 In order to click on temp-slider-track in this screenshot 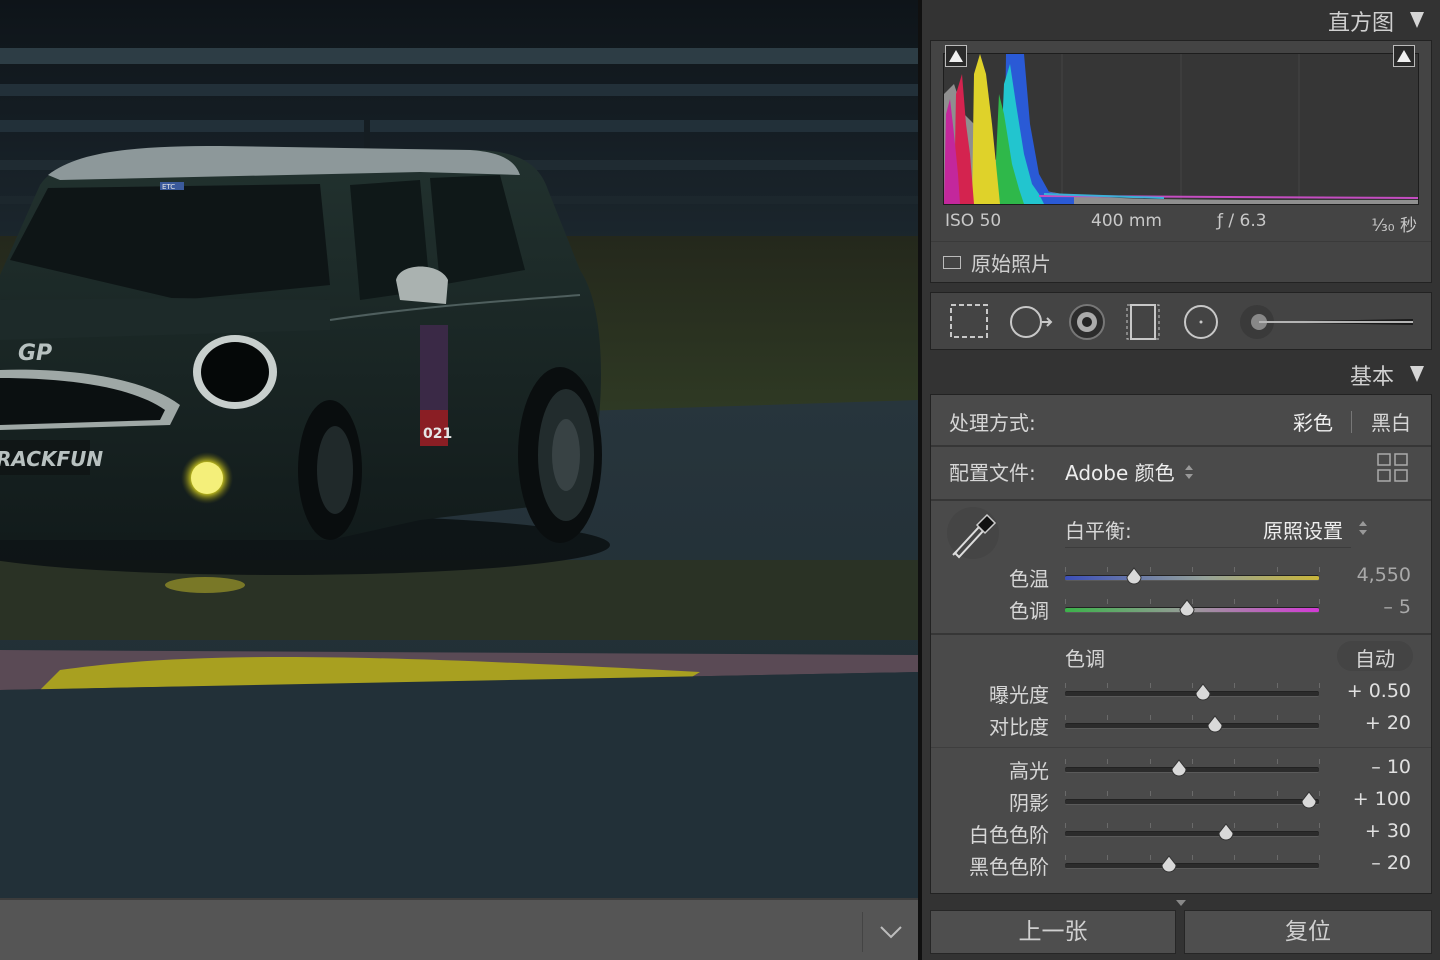, I will do `click(1192, 578)`.